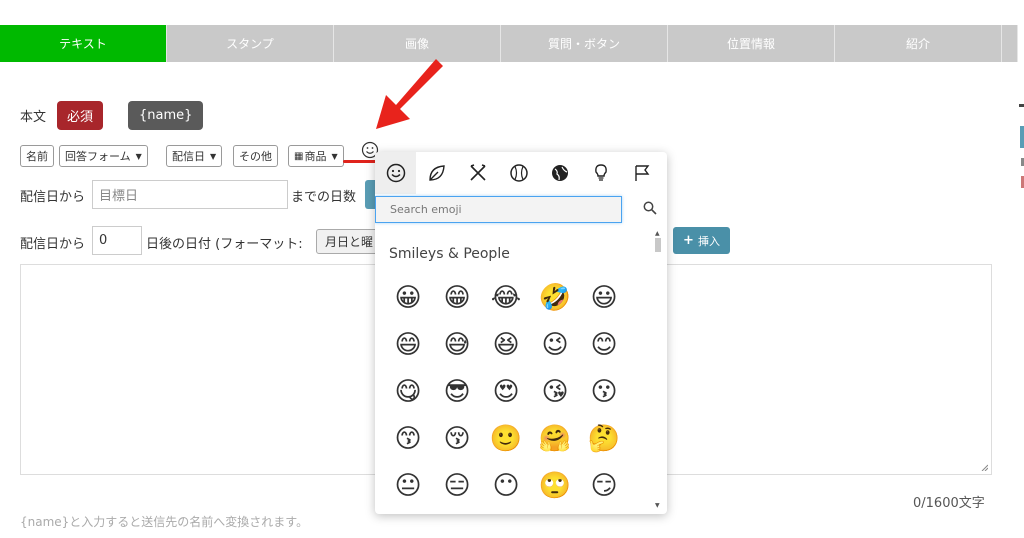  I want to click on plus-icon: +, so click(688, 240).